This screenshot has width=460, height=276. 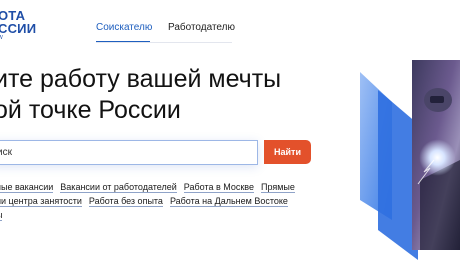 I want to click on hero-title-line-2: ой точке России, so click(x=90, y=110).